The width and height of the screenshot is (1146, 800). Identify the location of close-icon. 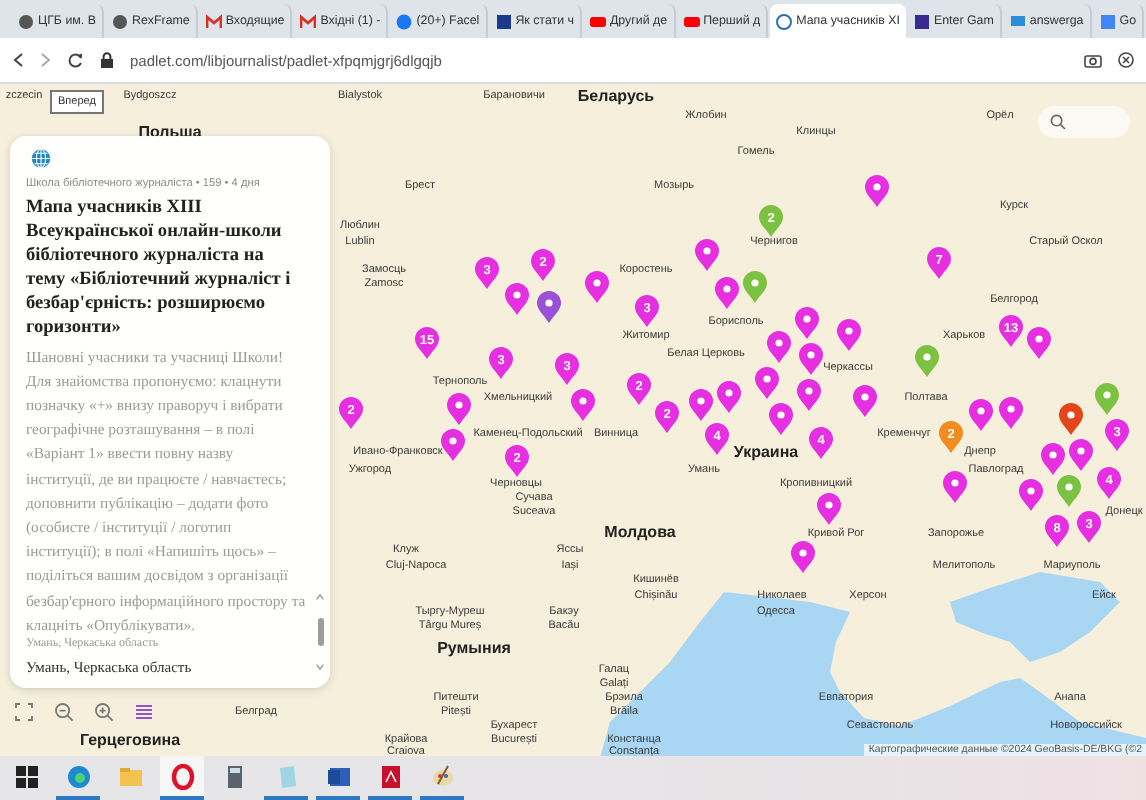
(1126, 60).